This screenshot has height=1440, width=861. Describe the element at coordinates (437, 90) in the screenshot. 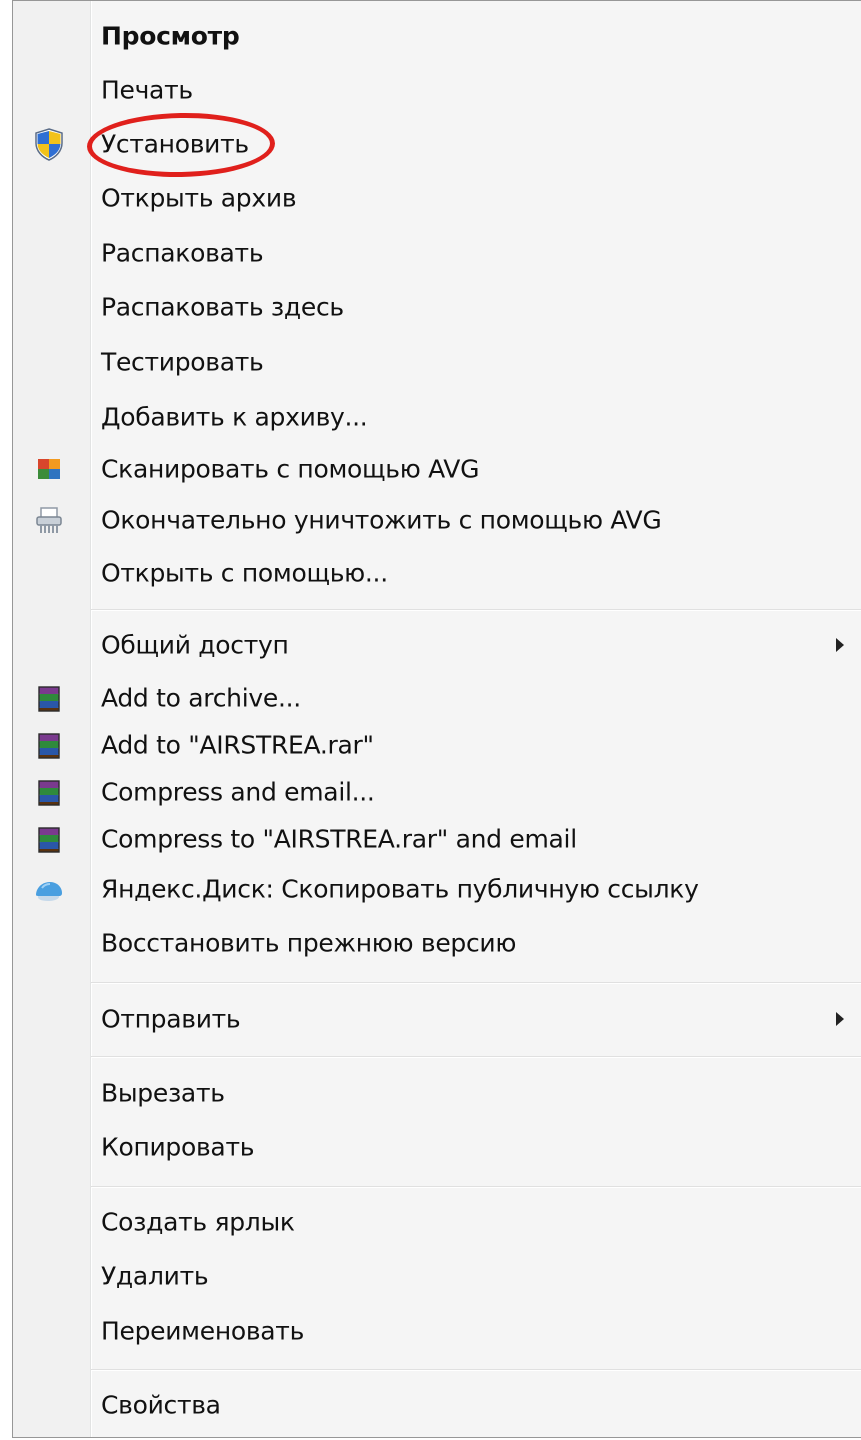

I see `menu-item-print: Печать` at that location.